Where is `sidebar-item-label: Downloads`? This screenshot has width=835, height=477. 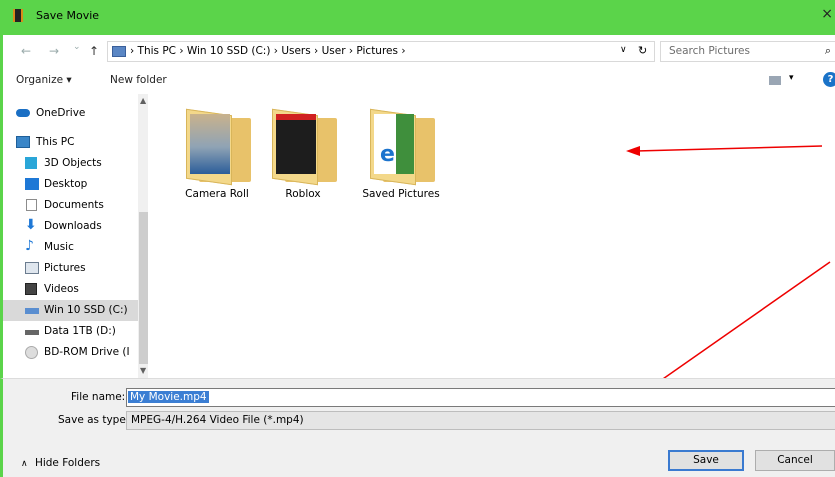
sidebar-item-label: Downloads is located at coordinates (73, 226).